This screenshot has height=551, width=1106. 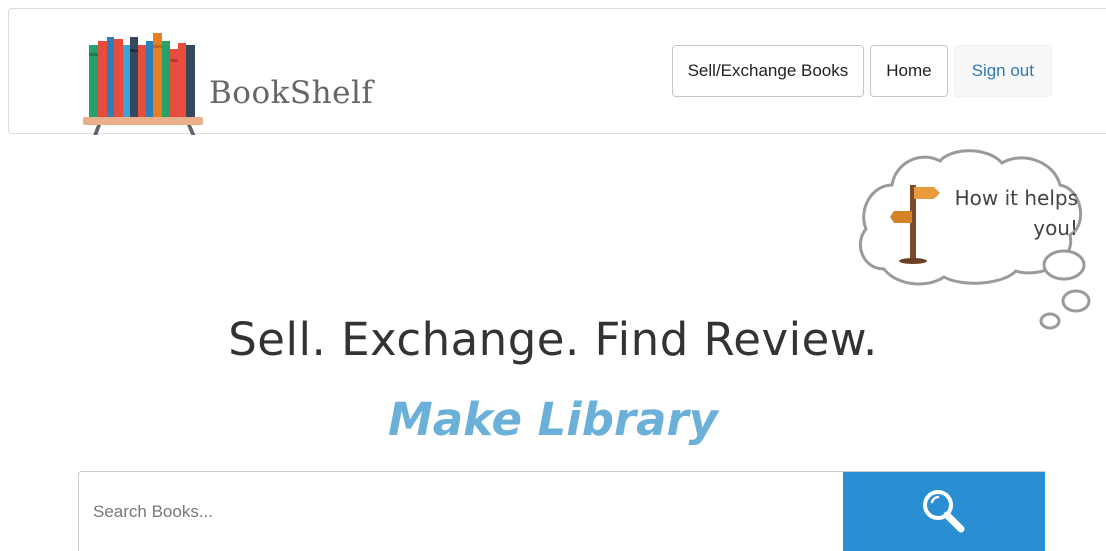 I want to click on home-button: Home, so click(x=909, y=71).